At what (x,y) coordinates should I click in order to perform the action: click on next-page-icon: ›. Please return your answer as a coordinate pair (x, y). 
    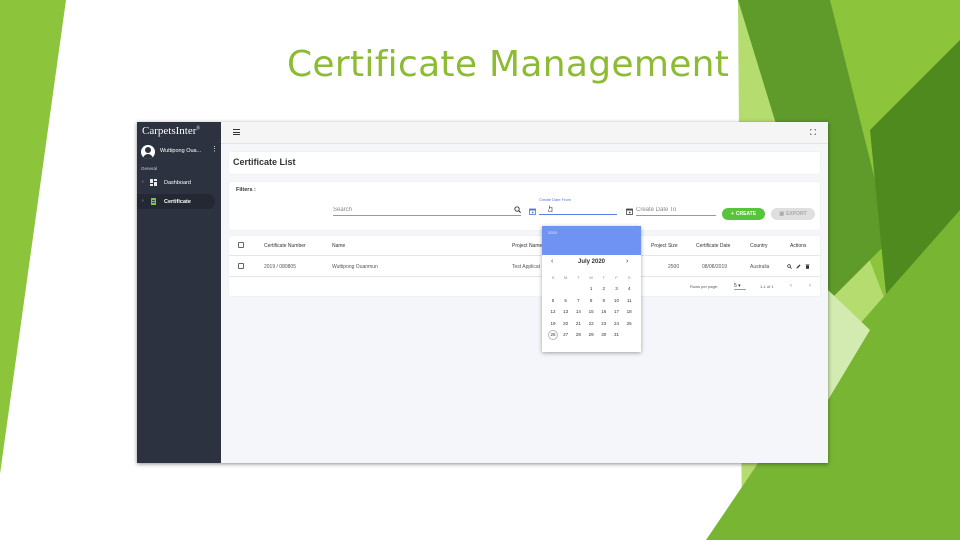
    Looking at the image, I should click on (810, 286).